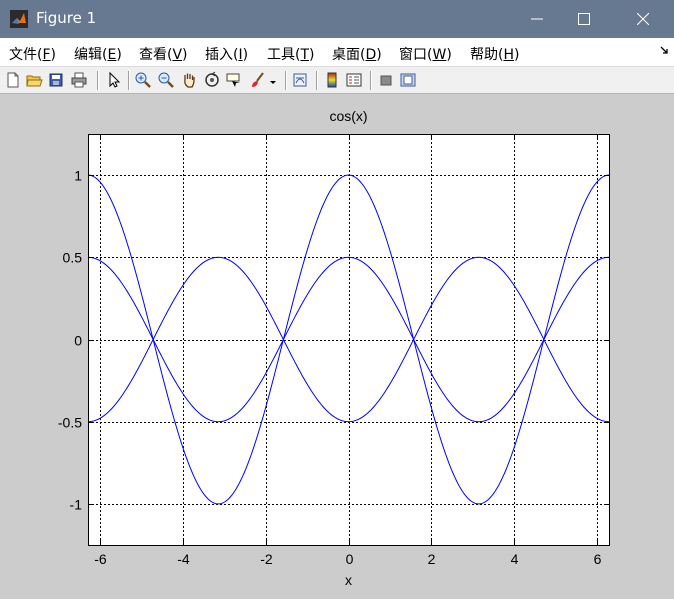  Describe the element at coordinates (432, 559) in the screenshot. I see `x-tick-label: 2` at that location.